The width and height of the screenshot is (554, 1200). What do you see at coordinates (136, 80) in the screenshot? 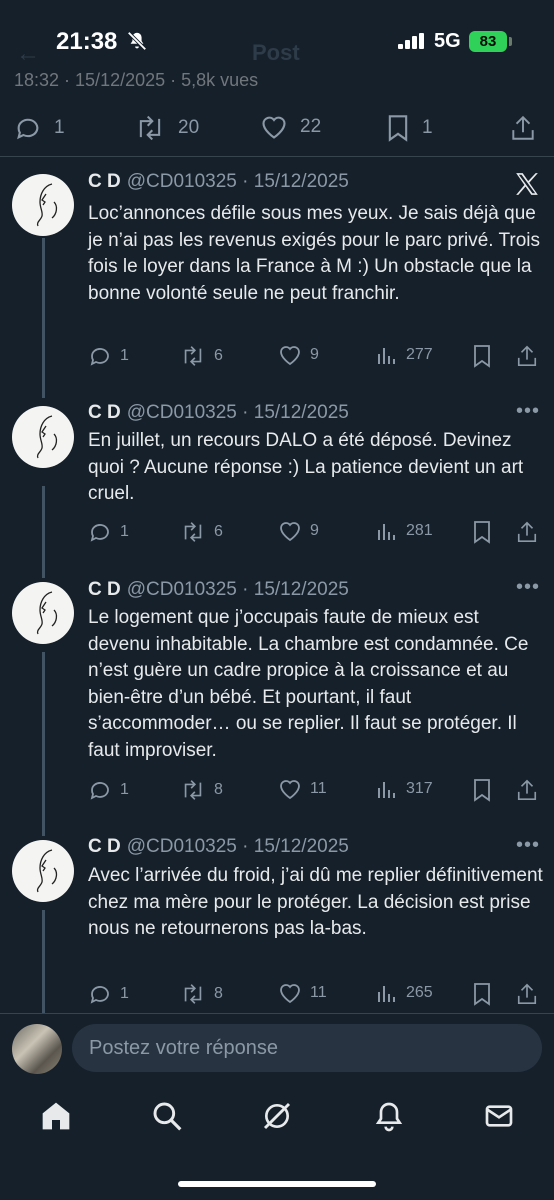
I see `post-meta: 18:32 · 15/12/2025 · 5,8k vues` at bounding box center [136, 80].